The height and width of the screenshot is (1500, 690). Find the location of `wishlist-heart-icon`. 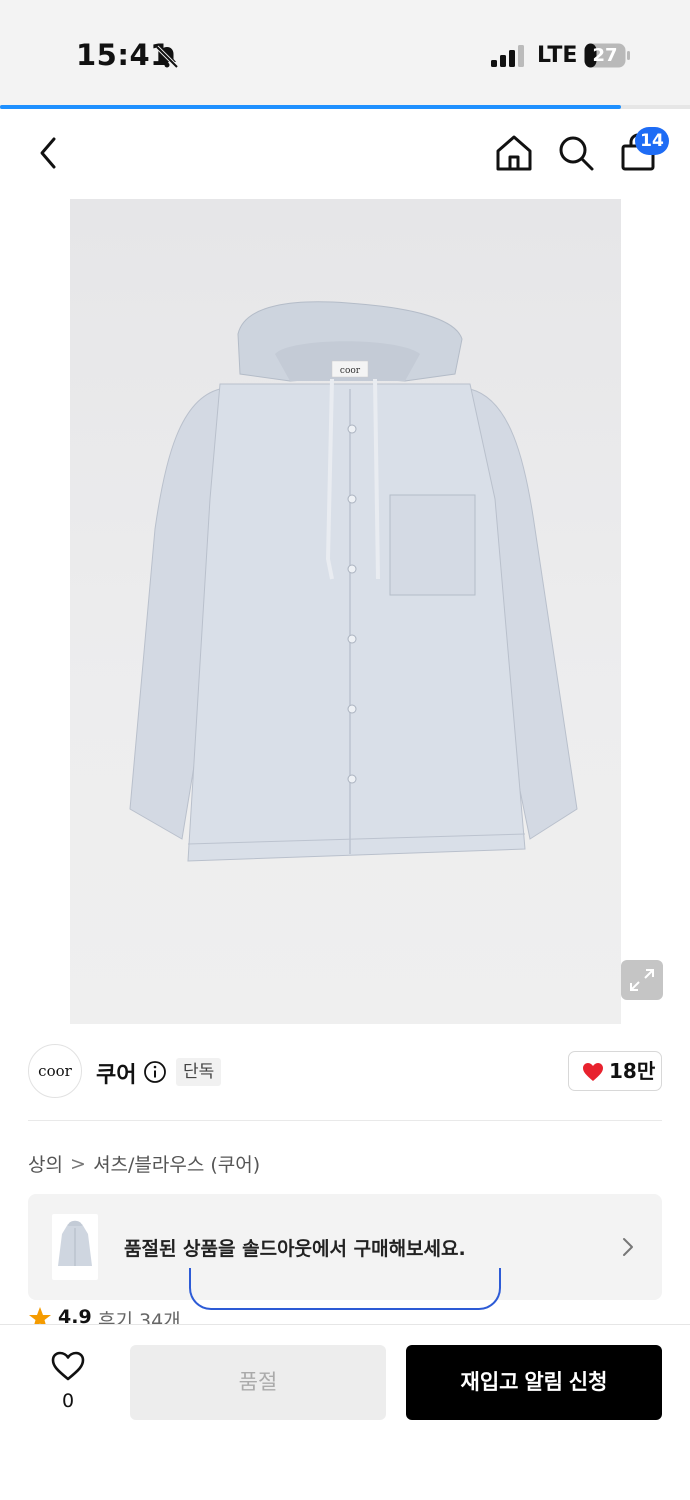

wishlist-heart-icon is located at coordinates (68, 1366).